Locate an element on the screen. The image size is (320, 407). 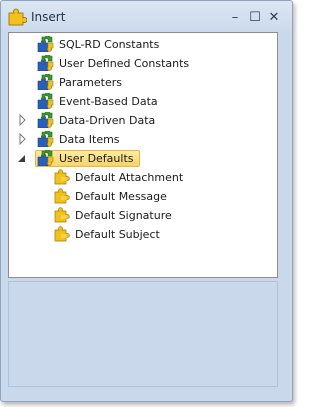
tree-item-user-defined-constants: User Defined Constants is located at coordinates (114, 63).